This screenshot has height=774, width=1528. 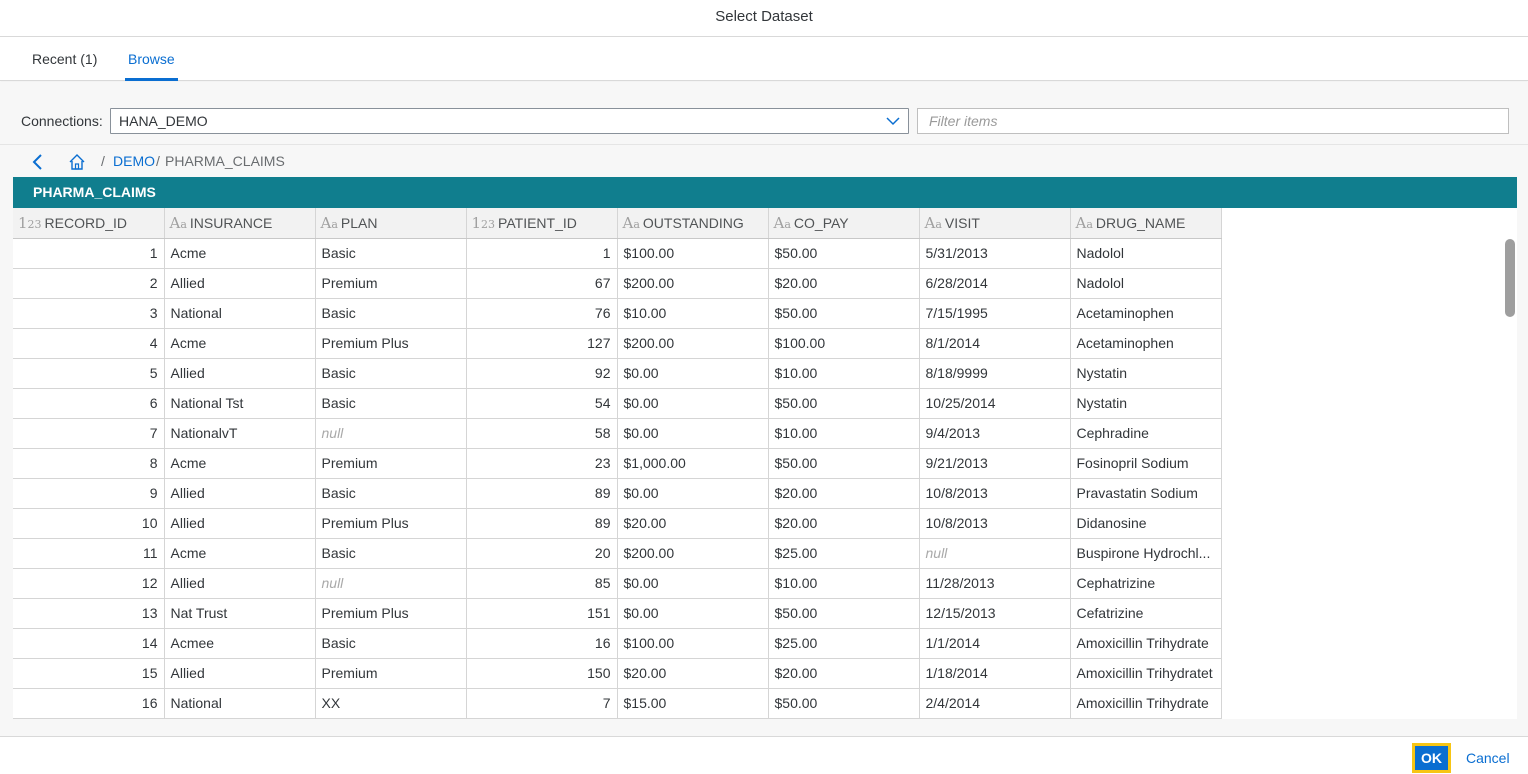 What do you see at coordinates (89, 403) in the screenshot?
I see `table-cell: 6` at bounding box center [89, 403].